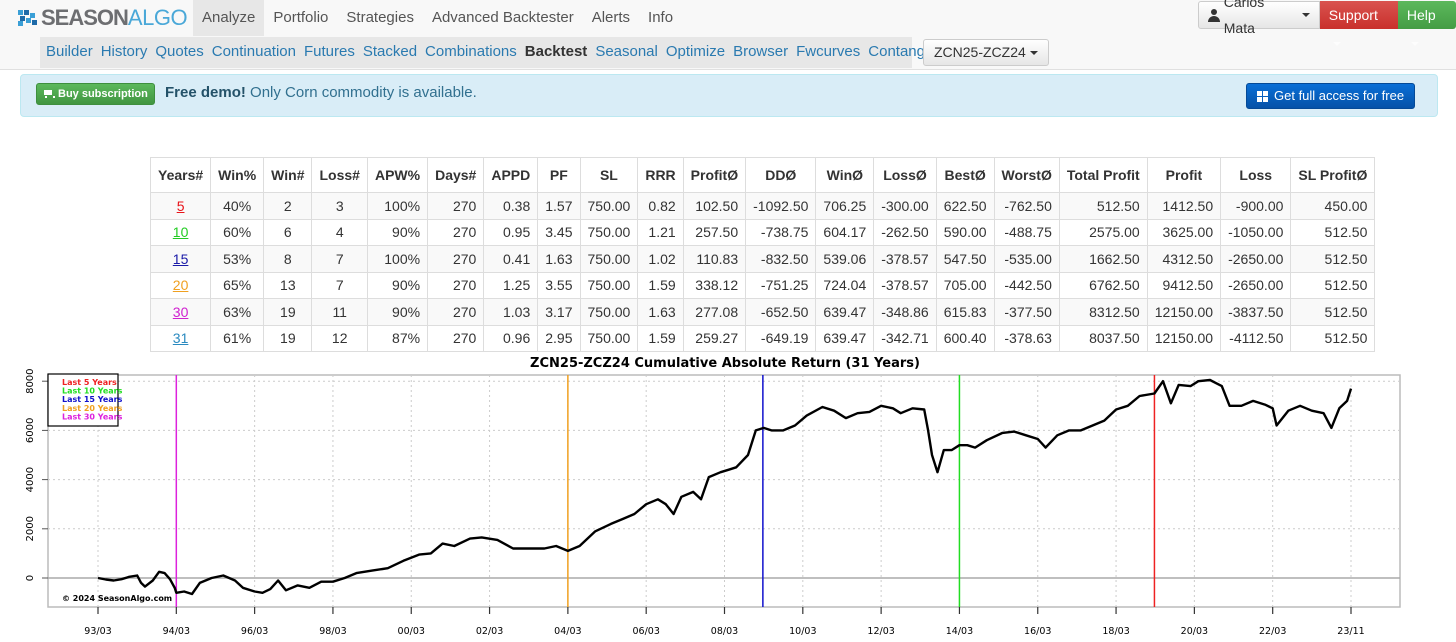 The height and width of the screenshot is (642, 1456). I want to click on table-cell: -762.50, so click(1026, 206).